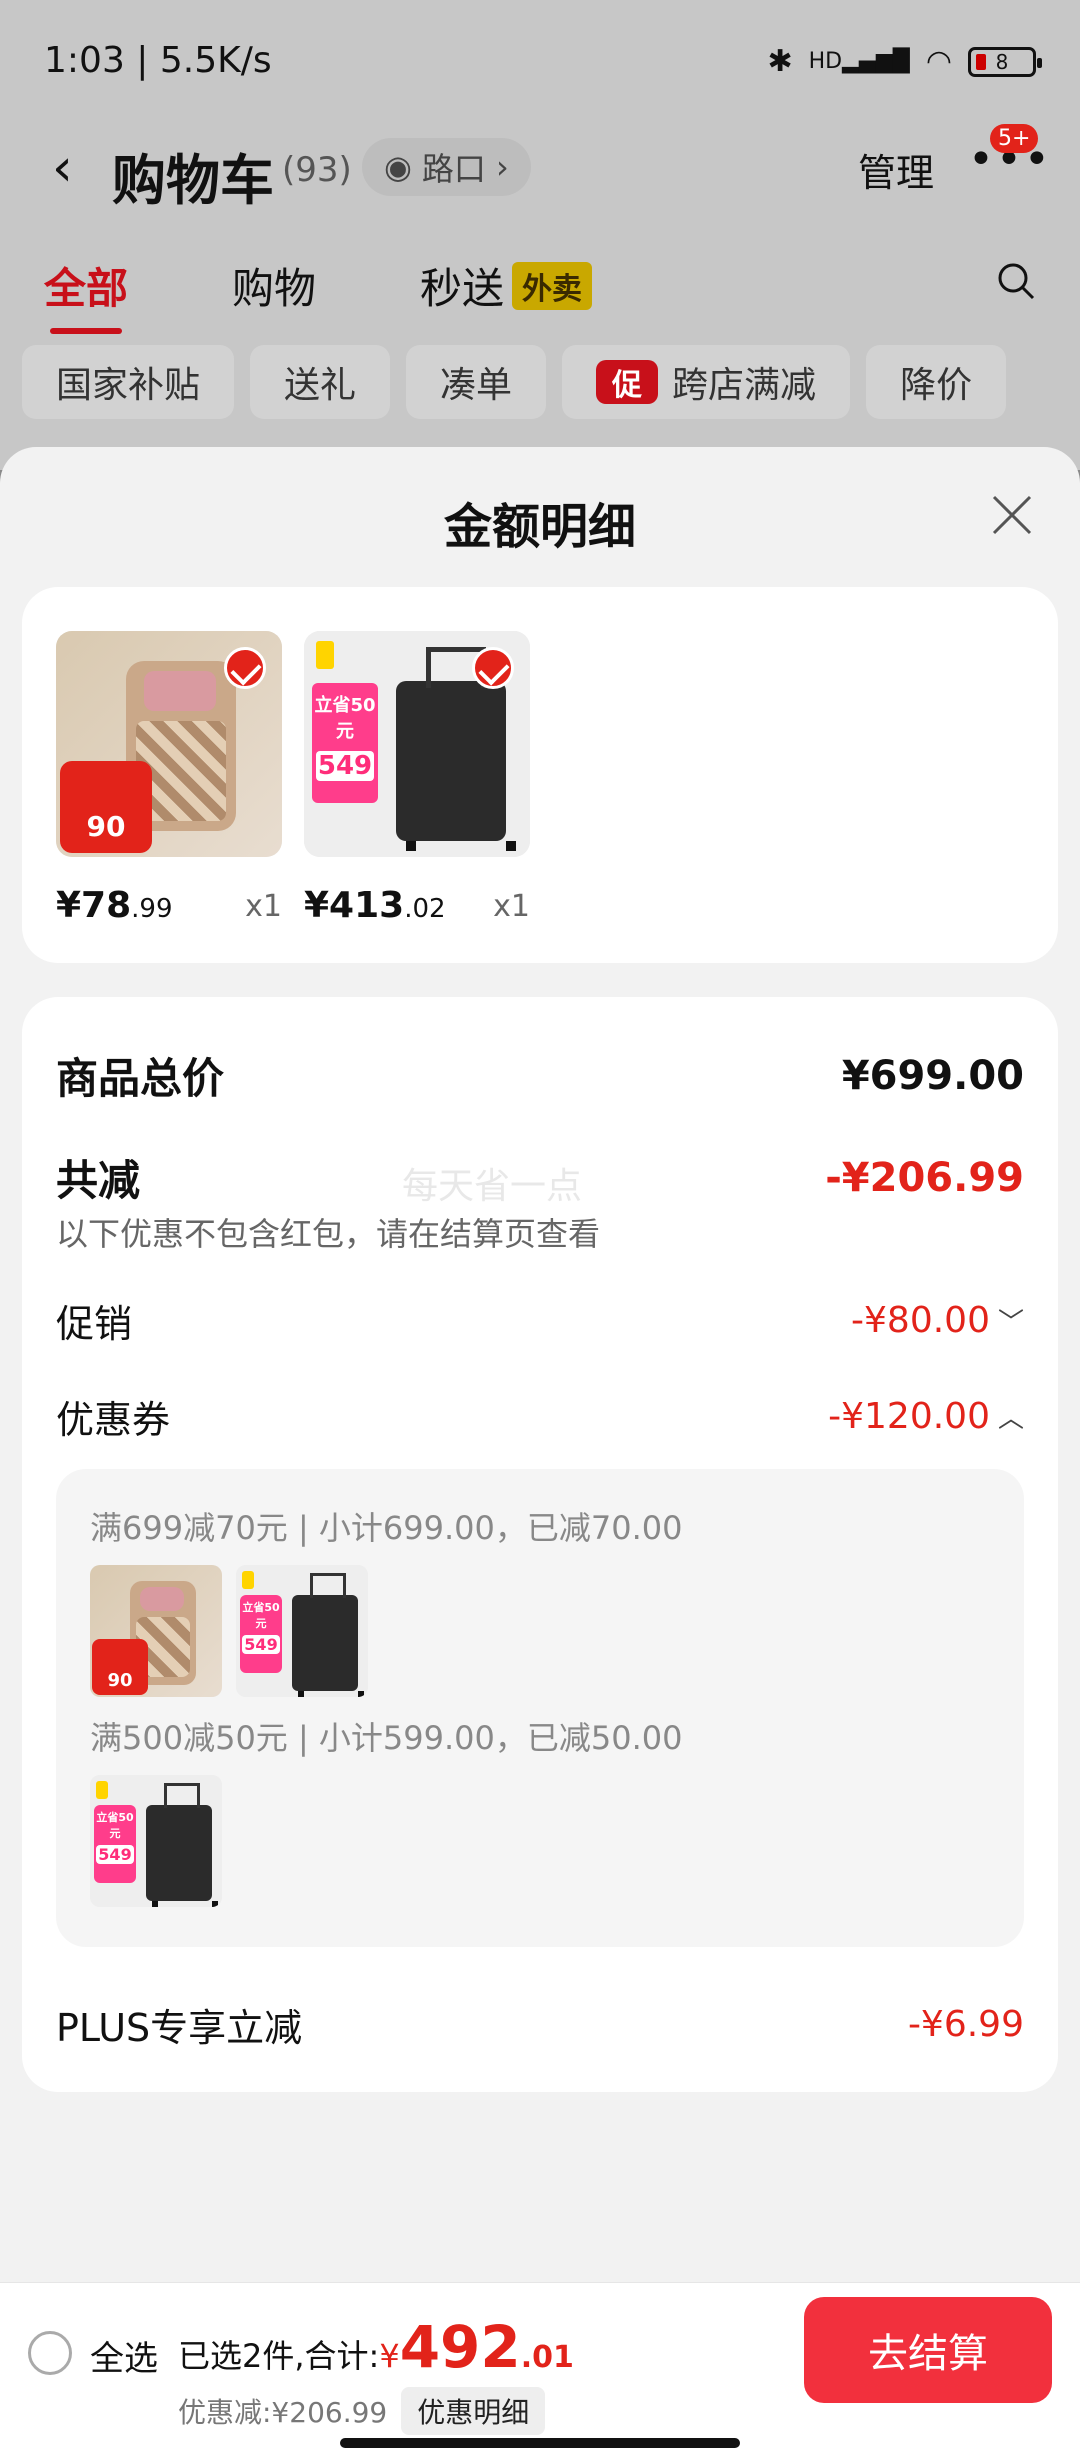 The width and height of the screenshot is (1080, 2460). I want to click on promo-icon: 促, so click(627, 382).